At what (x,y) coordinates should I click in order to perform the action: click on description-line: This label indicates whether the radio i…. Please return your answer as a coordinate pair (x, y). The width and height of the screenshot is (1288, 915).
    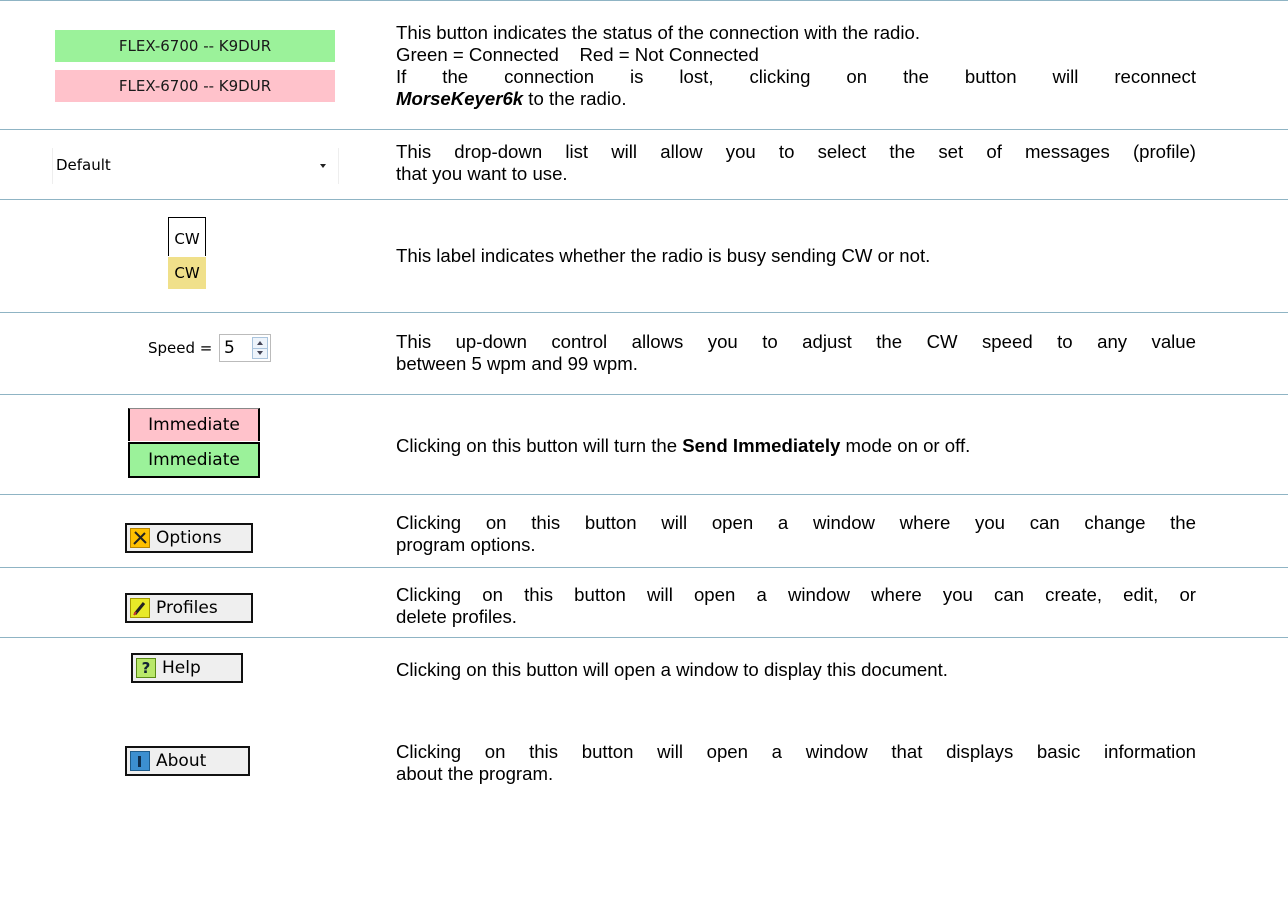
    Looking at the image, I should click on (663, 255).